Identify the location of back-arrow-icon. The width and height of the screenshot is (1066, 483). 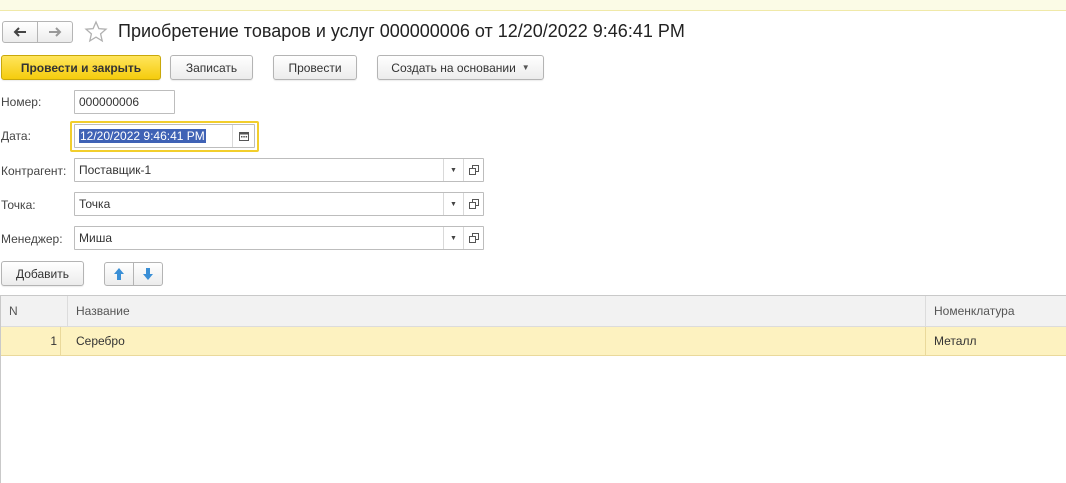
(19, 32).